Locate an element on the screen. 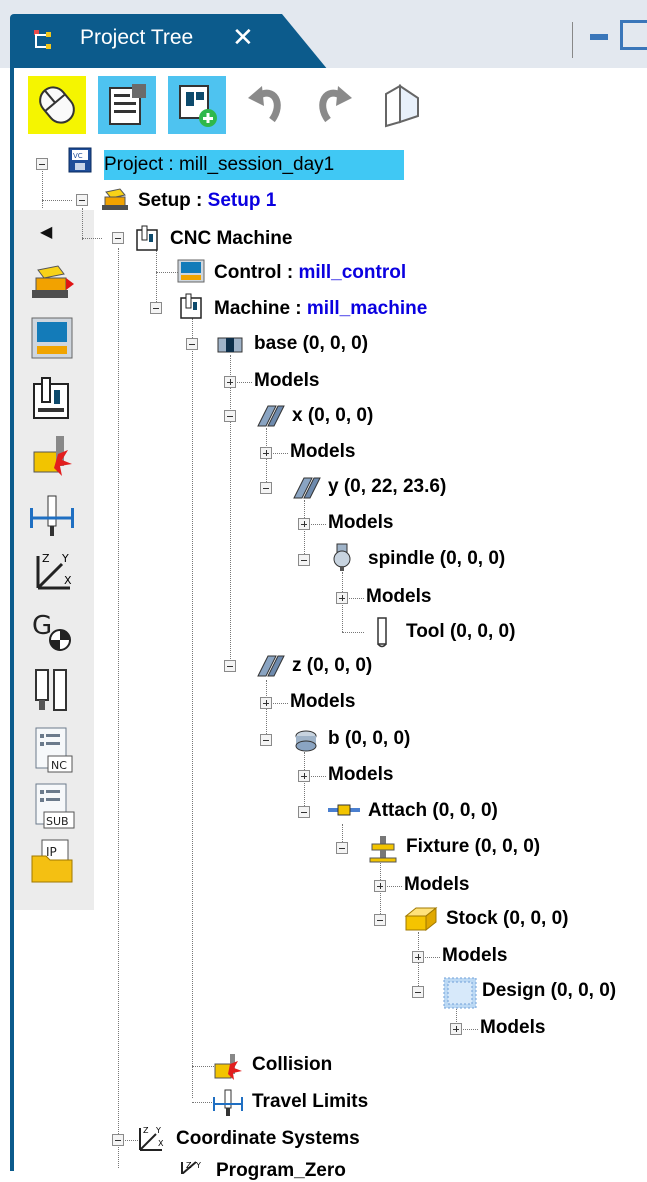  travel-limits-node-icon is located at coordinates (228, 1102).